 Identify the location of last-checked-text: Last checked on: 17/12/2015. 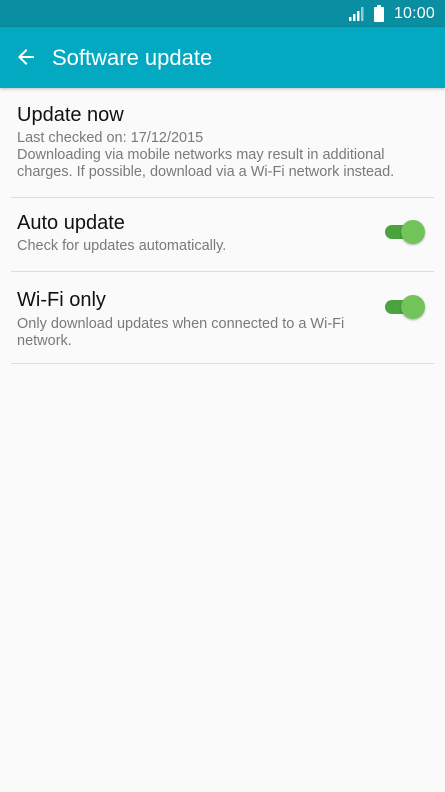
(110, 138).